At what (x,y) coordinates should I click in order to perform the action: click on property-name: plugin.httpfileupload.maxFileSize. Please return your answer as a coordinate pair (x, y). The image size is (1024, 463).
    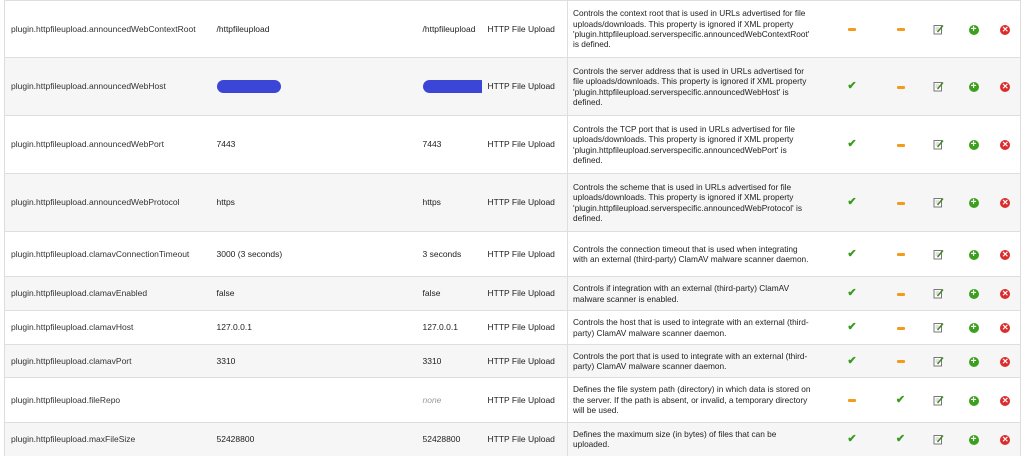
    Looking at the image, I should click on (107, 439).